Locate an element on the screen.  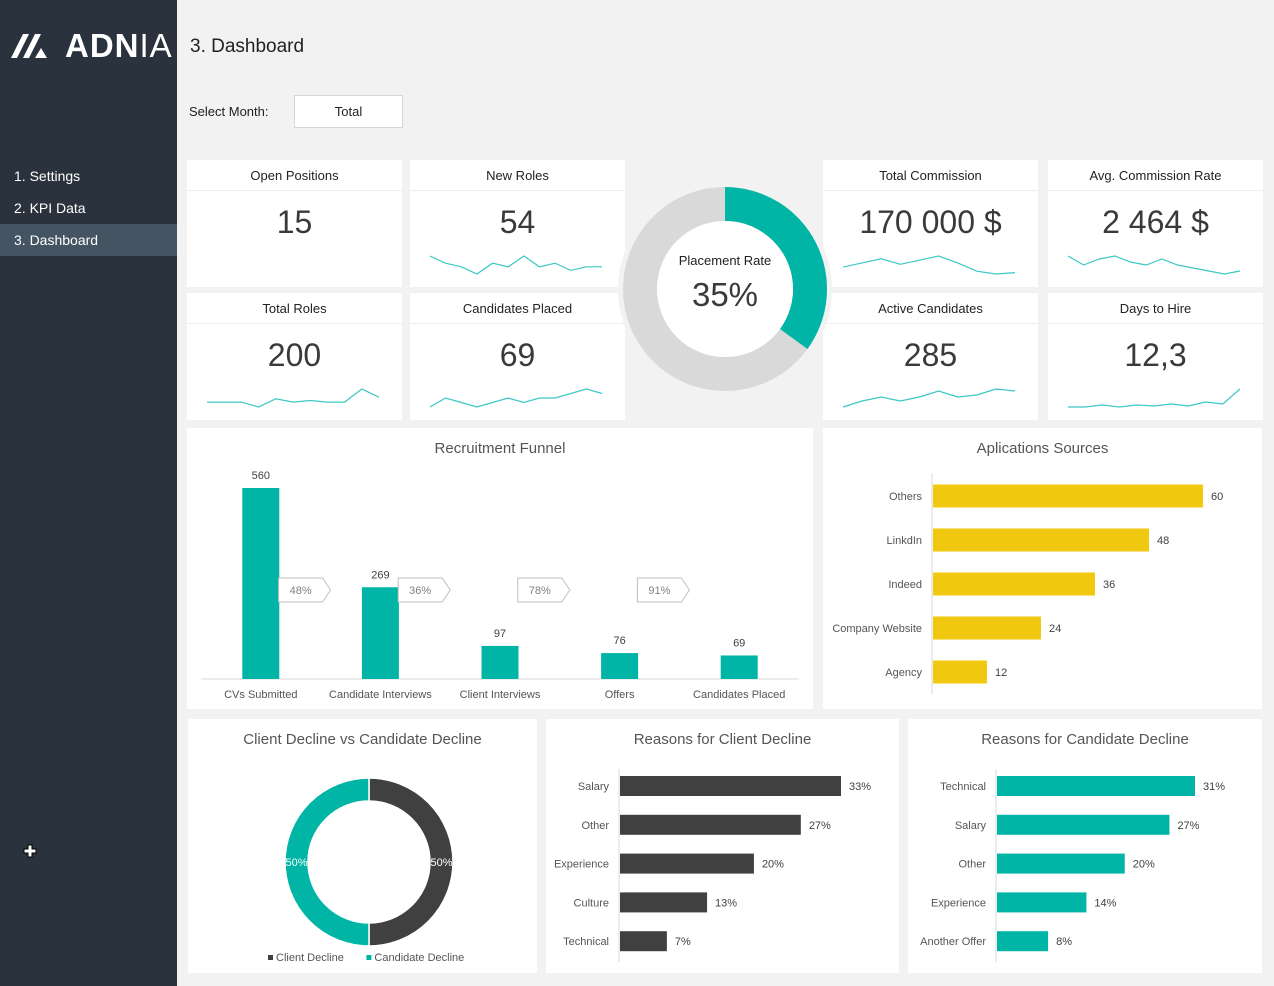
kpi-open-positions: Open Positions 15 is located at coordinates (294, 223).